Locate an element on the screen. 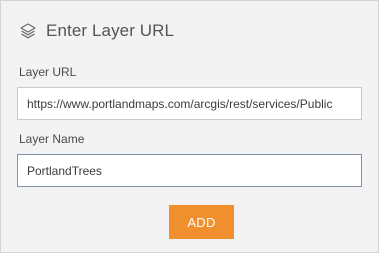 The width and height of the screenshot is (379, 253). layers-icon is located at coordinates (28, 31).